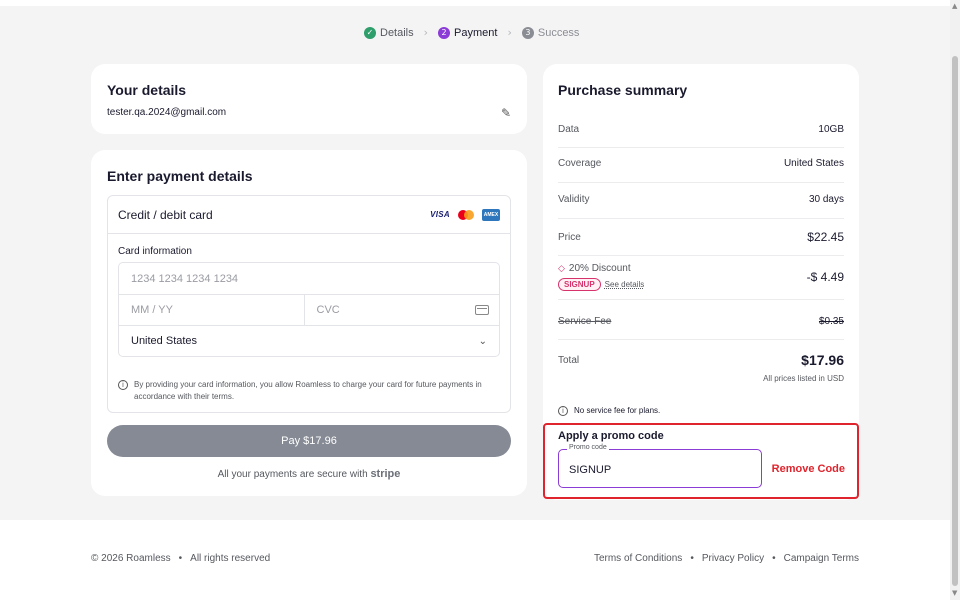 Image resolution: width=960 pixels, height=600 pixels. I want to click on promo-code-input: Promo code SIGNUP, so click(660, 466).